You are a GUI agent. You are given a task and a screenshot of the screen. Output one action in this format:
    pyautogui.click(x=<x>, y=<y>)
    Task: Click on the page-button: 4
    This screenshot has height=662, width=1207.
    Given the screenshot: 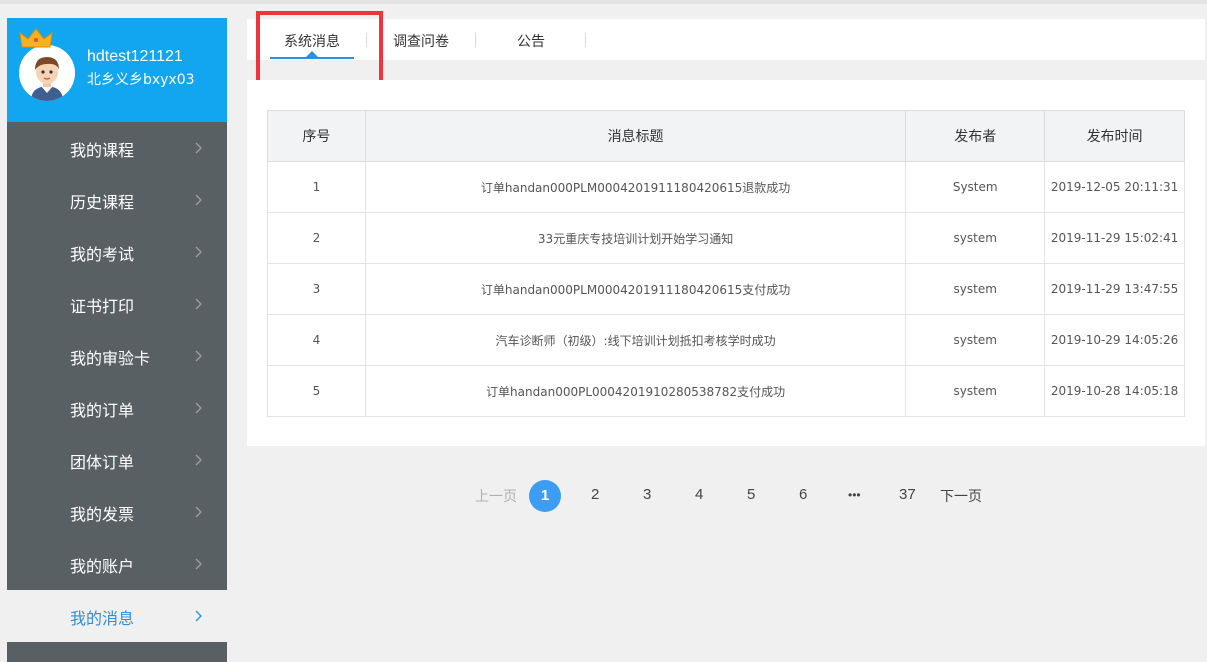 What is the action you would take?
    pyautogui.click(x=699, y=494)
    